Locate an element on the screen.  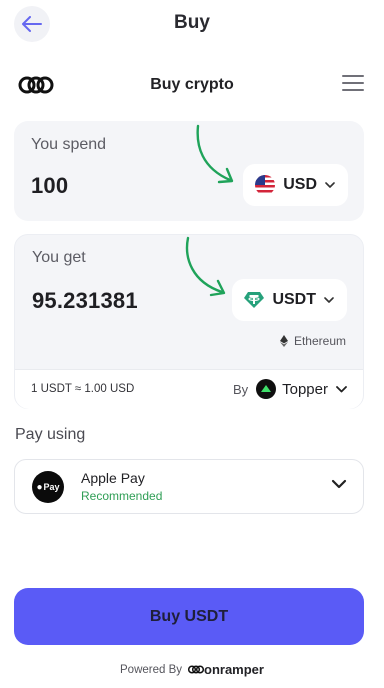
hamburger-menu-icon is located at coordinates (353, 84).